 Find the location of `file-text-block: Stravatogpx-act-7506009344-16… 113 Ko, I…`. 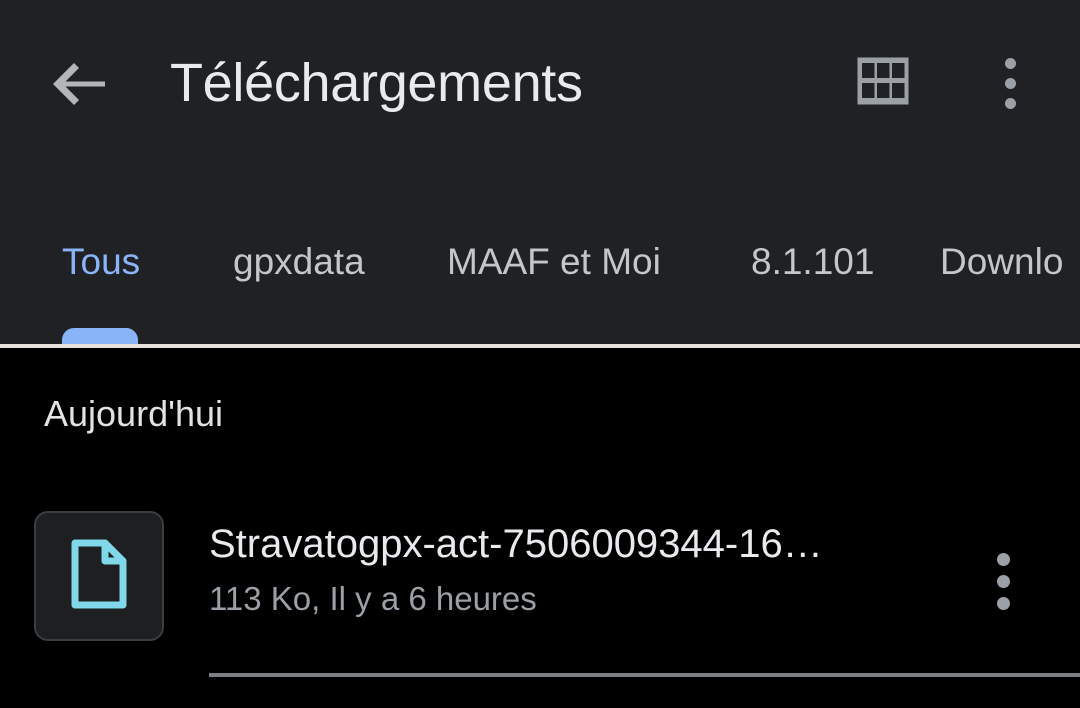

file-text-block: Stravatogpx-act-7506009344-16… 113 Ko, I… is located at coordinates (579, 568).